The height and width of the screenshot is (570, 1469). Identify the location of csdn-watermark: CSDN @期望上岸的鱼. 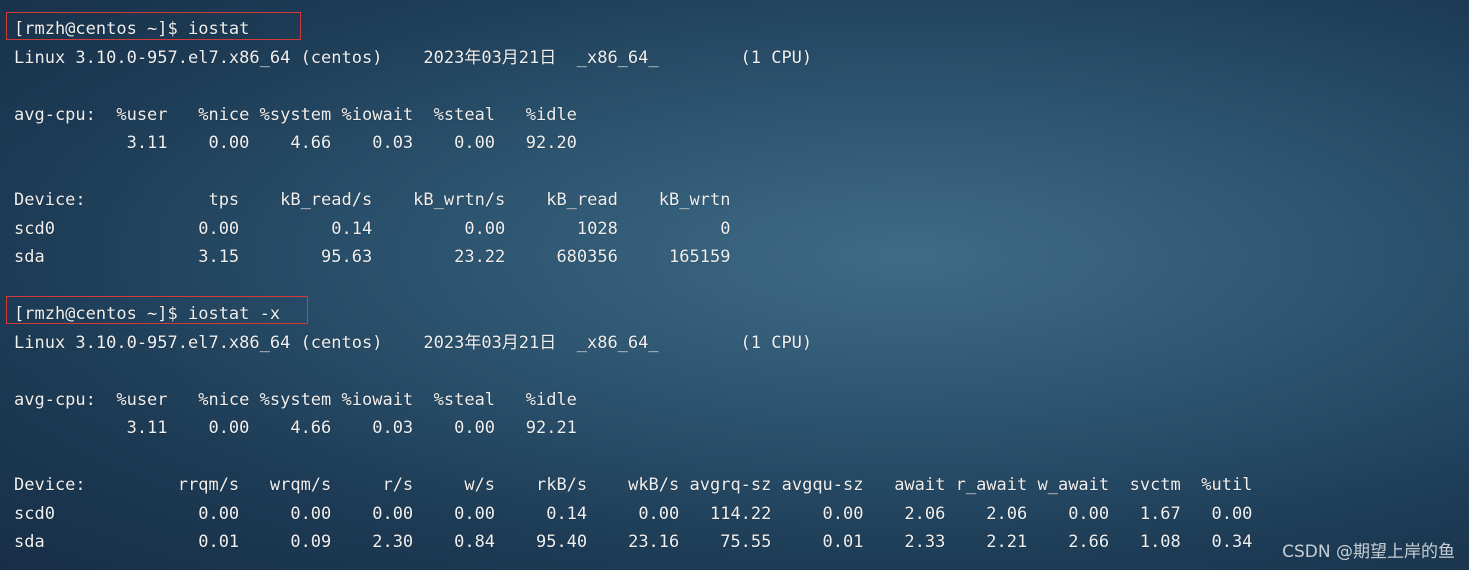
(1368, 552).